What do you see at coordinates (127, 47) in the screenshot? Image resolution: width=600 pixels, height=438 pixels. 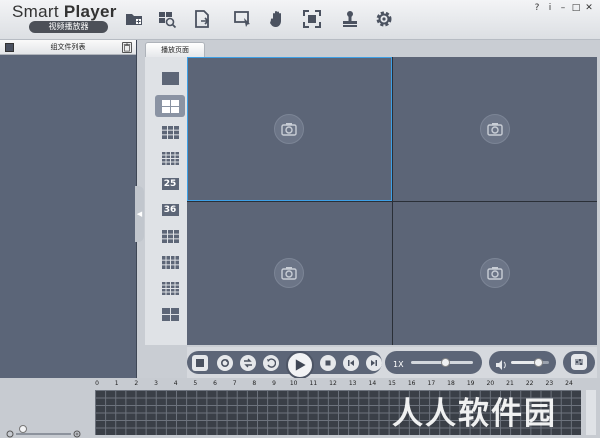 I see `trash-icon` at bounding box center [127, 47].